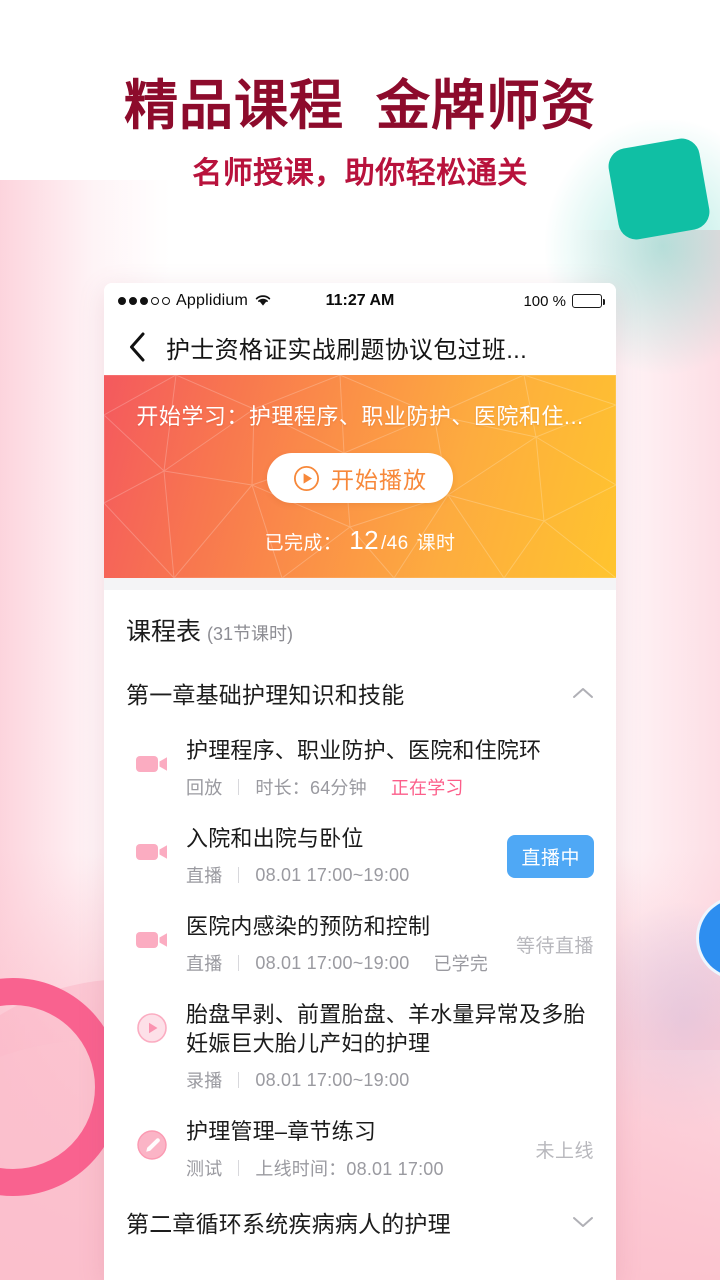 Image resolution: width=720 pixels, height=1280 pixels. I want to click on start-play-button: 开始播放, so click(360, 478).